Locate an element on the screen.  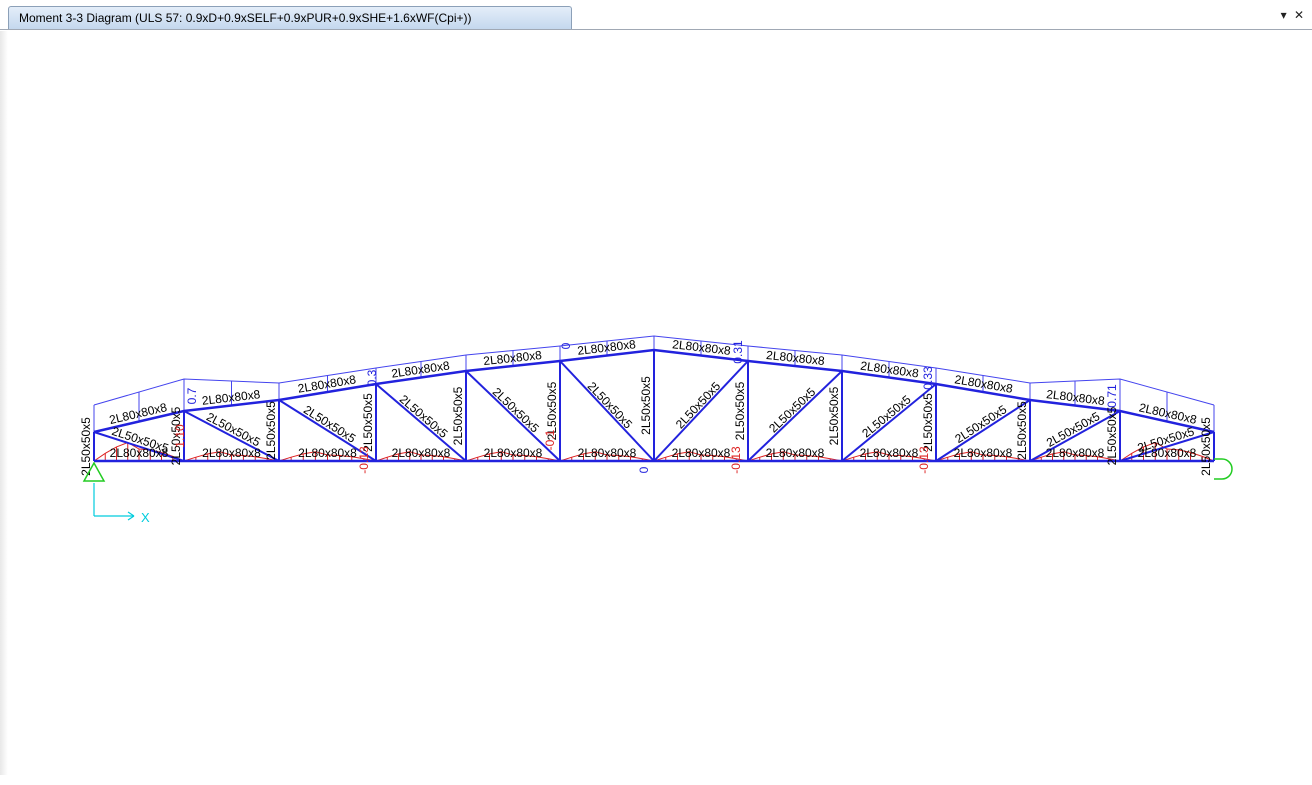
truss-members is located at coordinates (654, 405).